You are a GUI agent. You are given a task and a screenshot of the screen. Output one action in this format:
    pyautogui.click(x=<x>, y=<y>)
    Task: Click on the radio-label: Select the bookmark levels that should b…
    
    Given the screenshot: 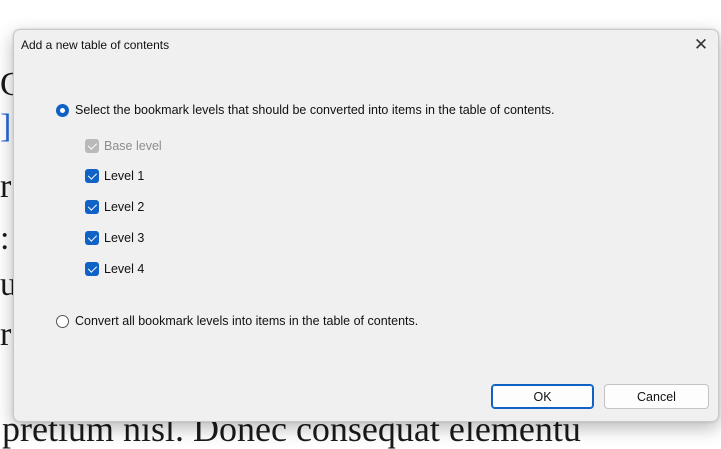 What is the action you would take?
    pyautogui.click(x=315, y=110)
    